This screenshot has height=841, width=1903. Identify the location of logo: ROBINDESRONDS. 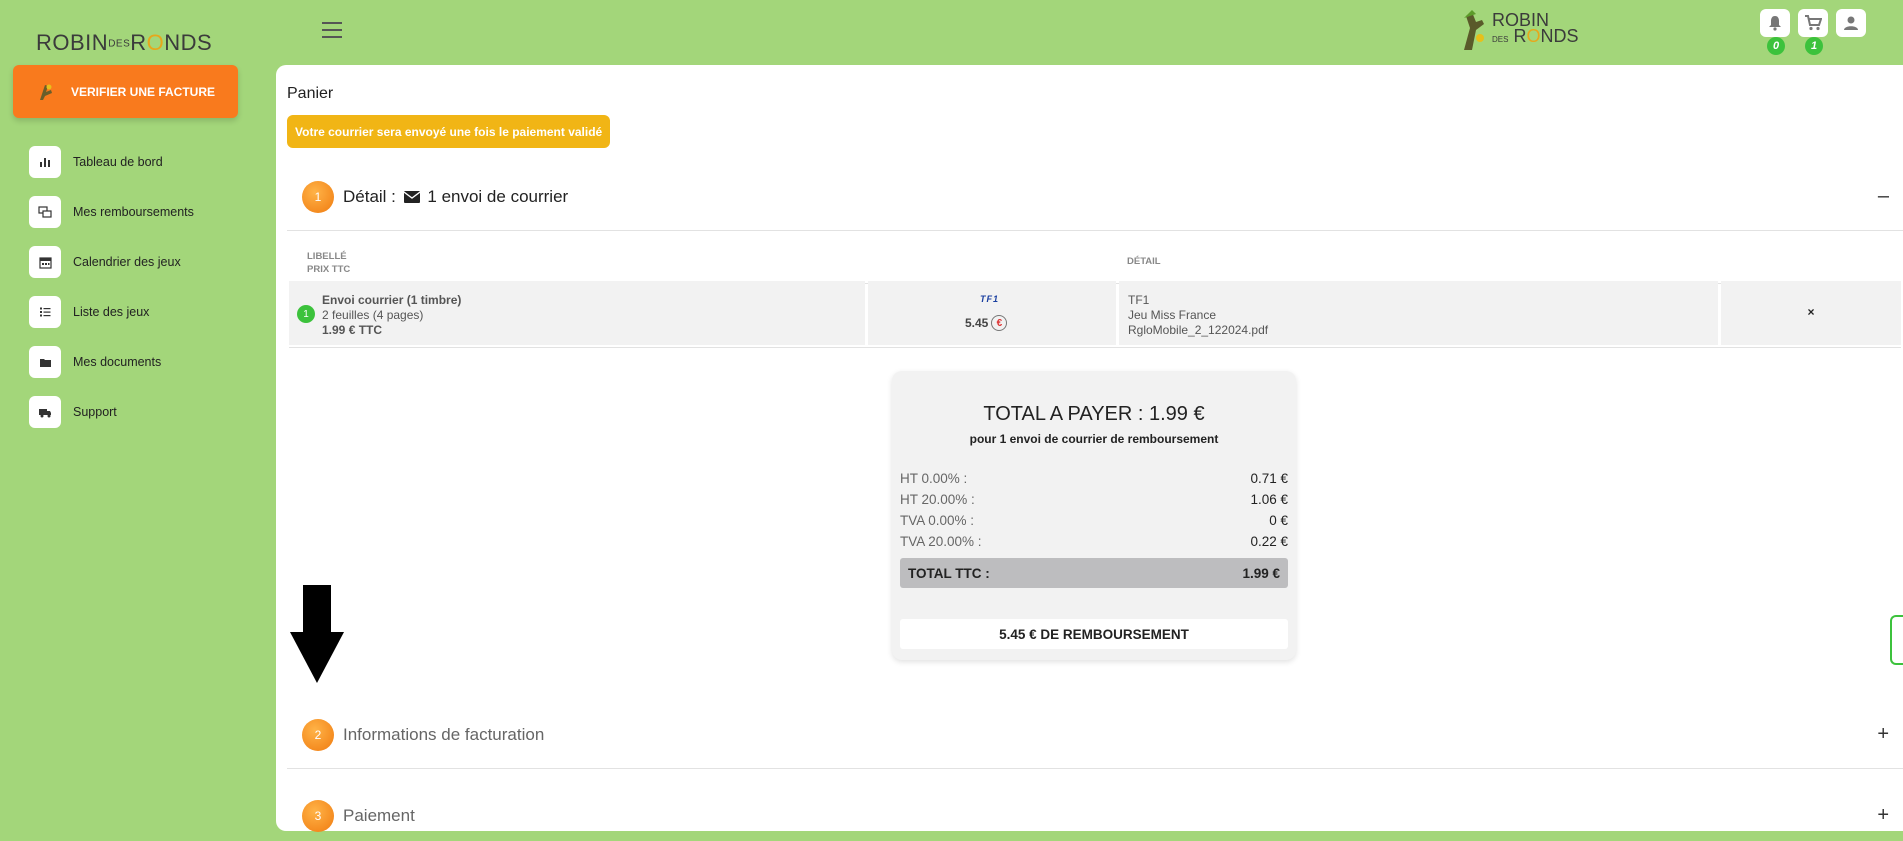
(124, 43).